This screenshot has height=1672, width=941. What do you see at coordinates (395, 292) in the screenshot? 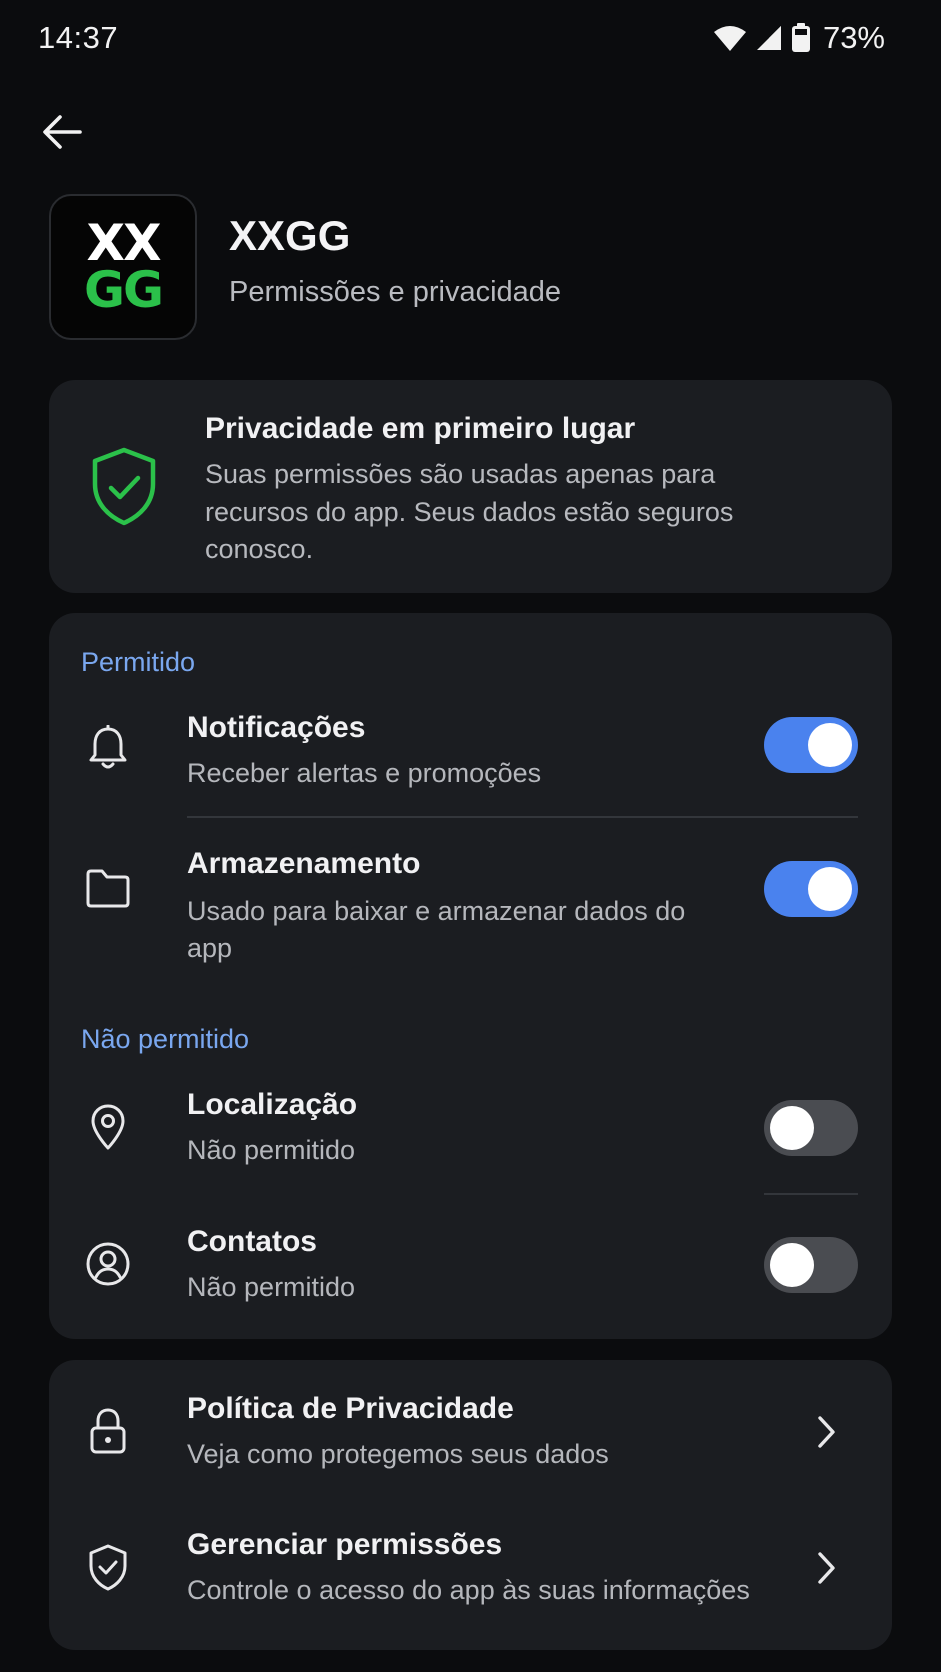
I see `page-subtitle: Permissões e privacidade` at bounding box center [395, 292].